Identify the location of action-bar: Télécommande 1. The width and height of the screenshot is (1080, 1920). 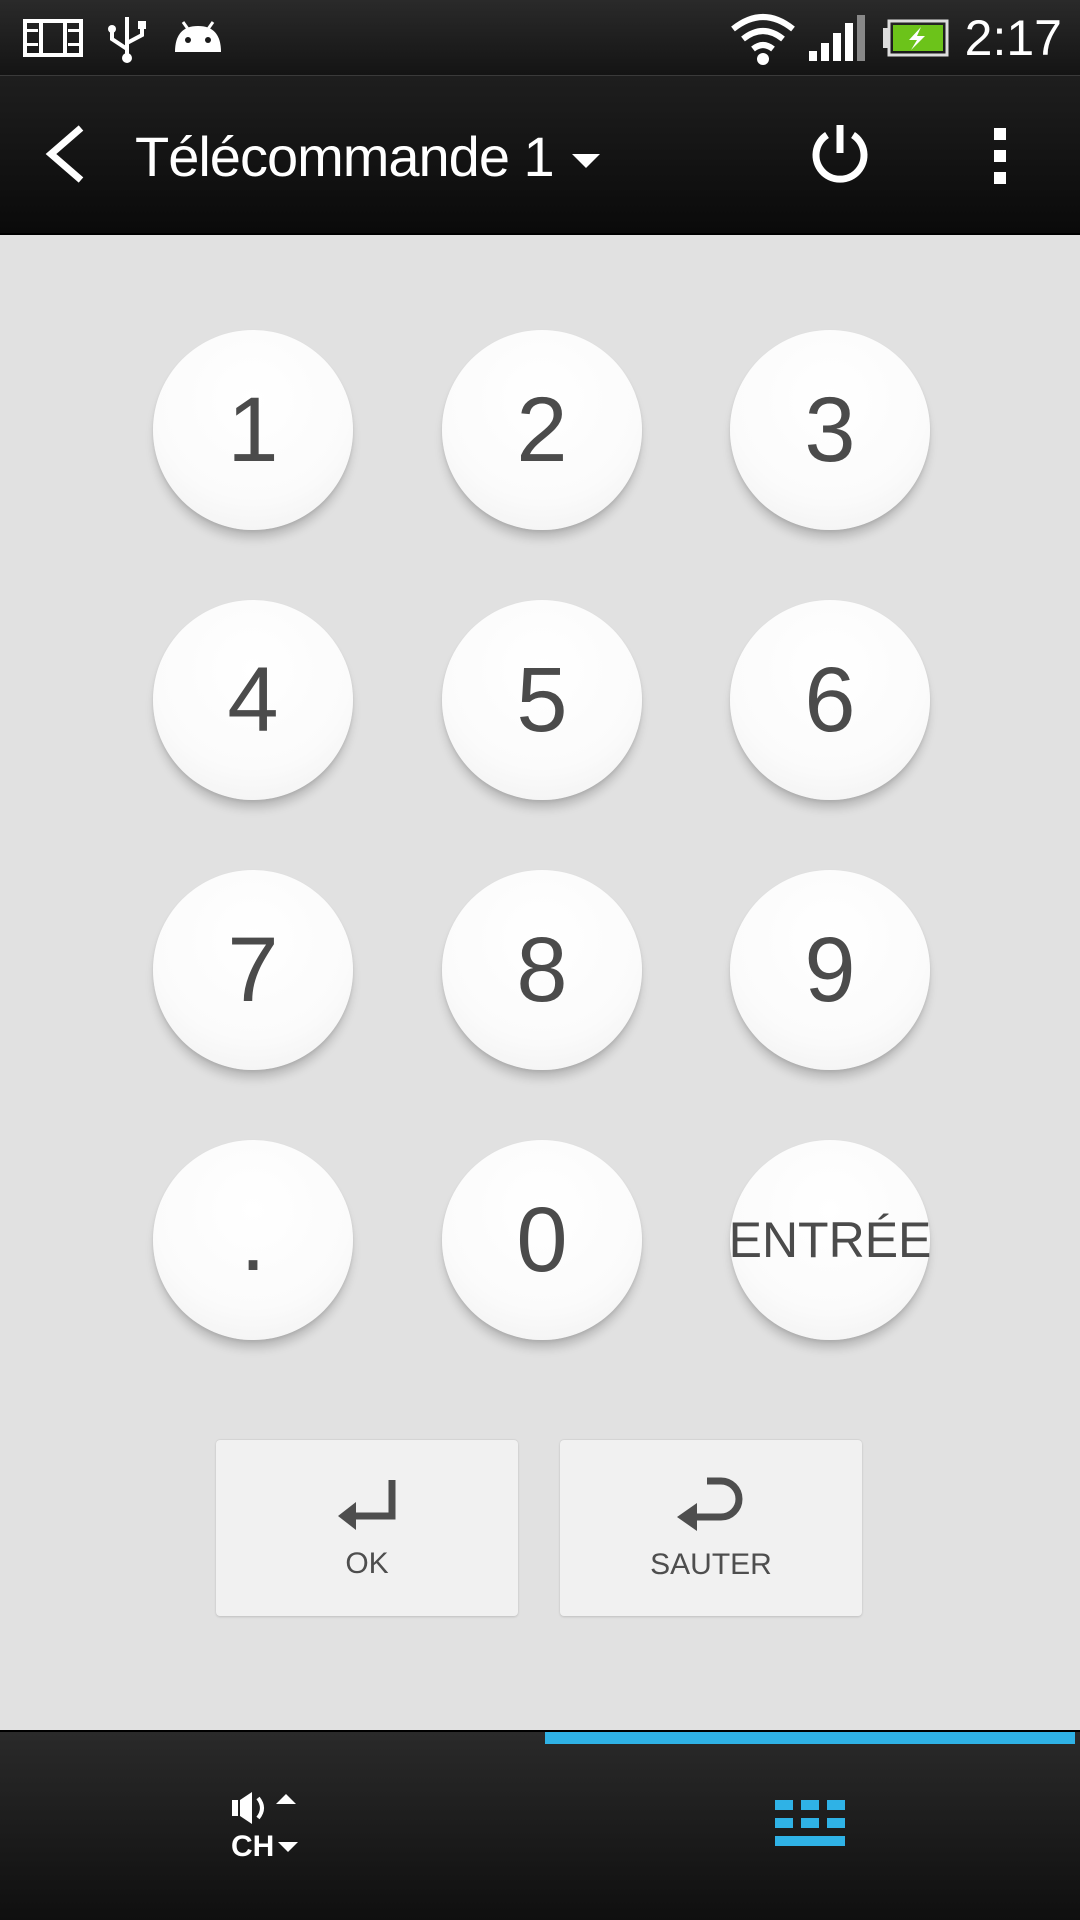
(540, 155).